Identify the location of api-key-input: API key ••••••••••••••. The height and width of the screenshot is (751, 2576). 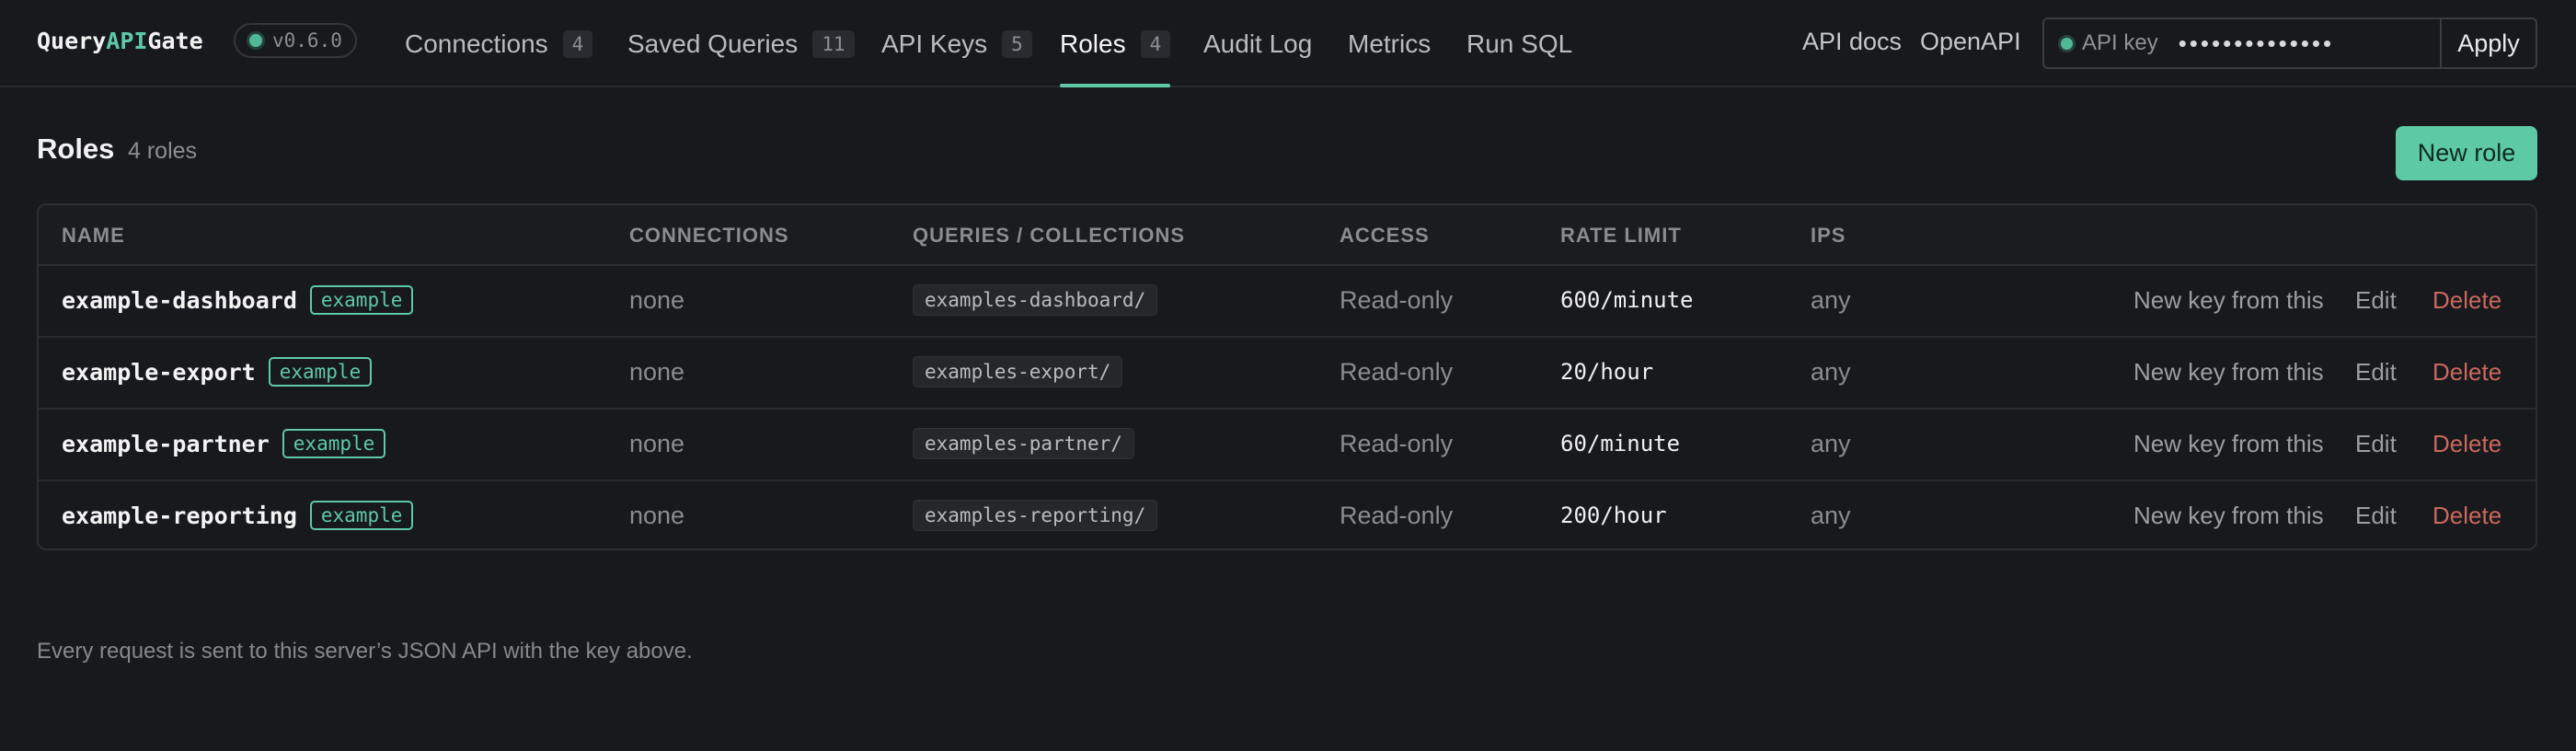
(2241, 43).